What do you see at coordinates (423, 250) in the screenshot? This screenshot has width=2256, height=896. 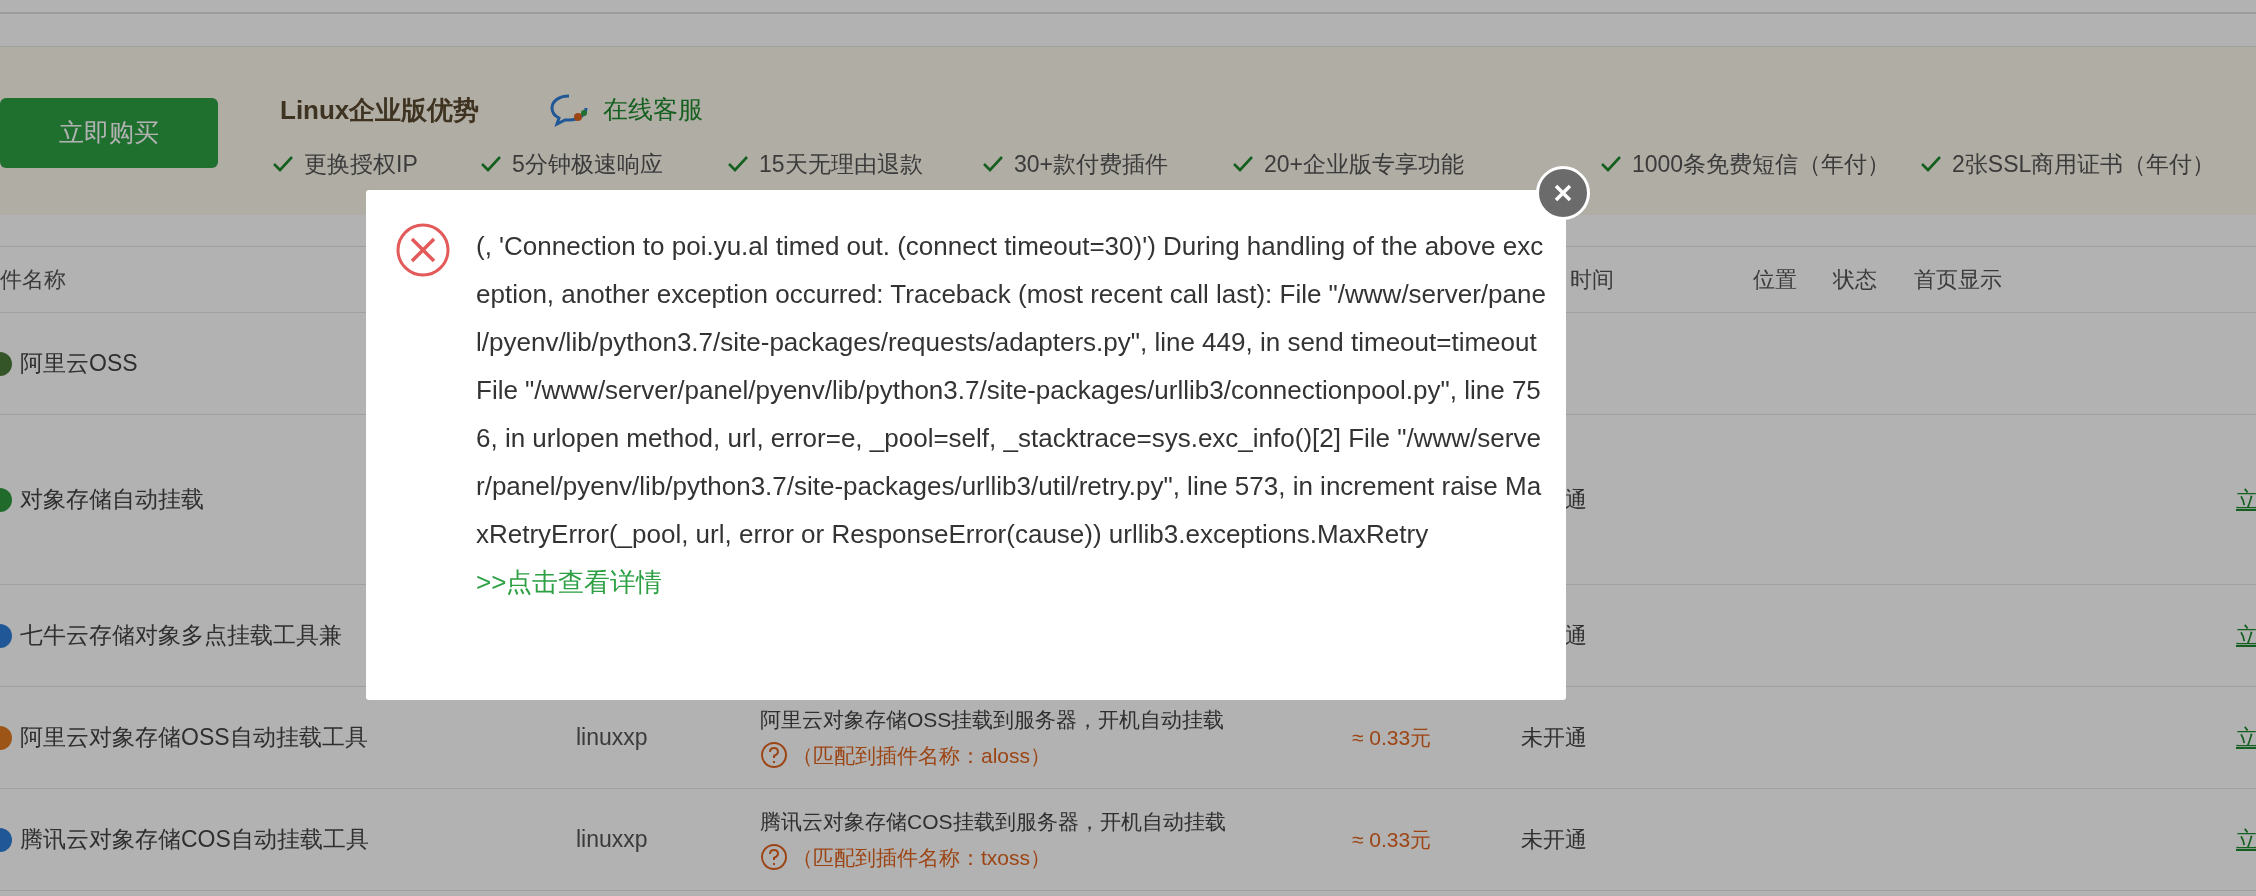 I see `error-icon` at bounding box center [423, 250].